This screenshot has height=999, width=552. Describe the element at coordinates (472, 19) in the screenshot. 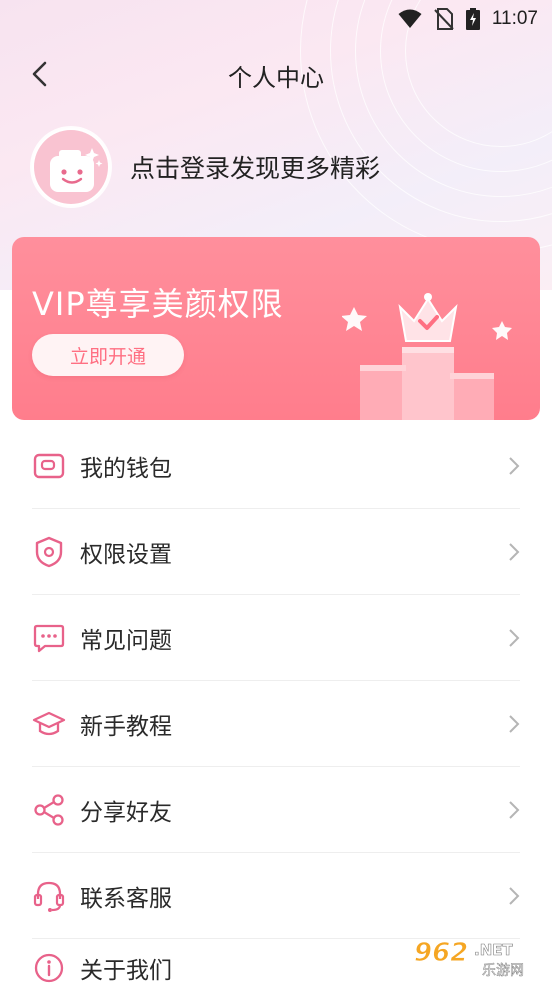

I see `battery-charging-icon` at that location.